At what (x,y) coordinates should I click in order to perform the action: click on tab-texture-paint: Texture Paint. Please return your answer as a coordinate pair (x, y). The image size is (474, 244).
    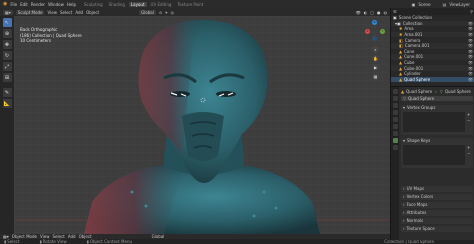
    Looking at the image, I should click on (190, 4).